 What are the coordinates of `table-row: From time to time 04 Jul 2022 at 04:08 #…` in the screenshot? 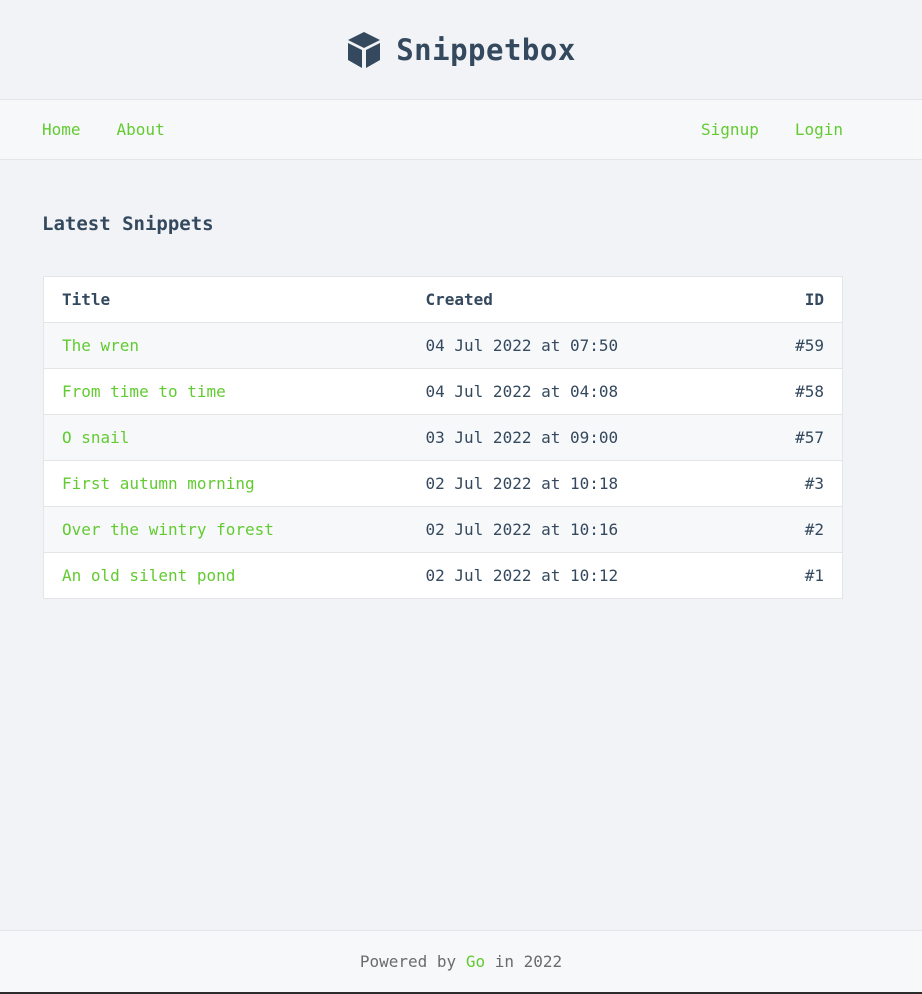 It's located at (443, 391).